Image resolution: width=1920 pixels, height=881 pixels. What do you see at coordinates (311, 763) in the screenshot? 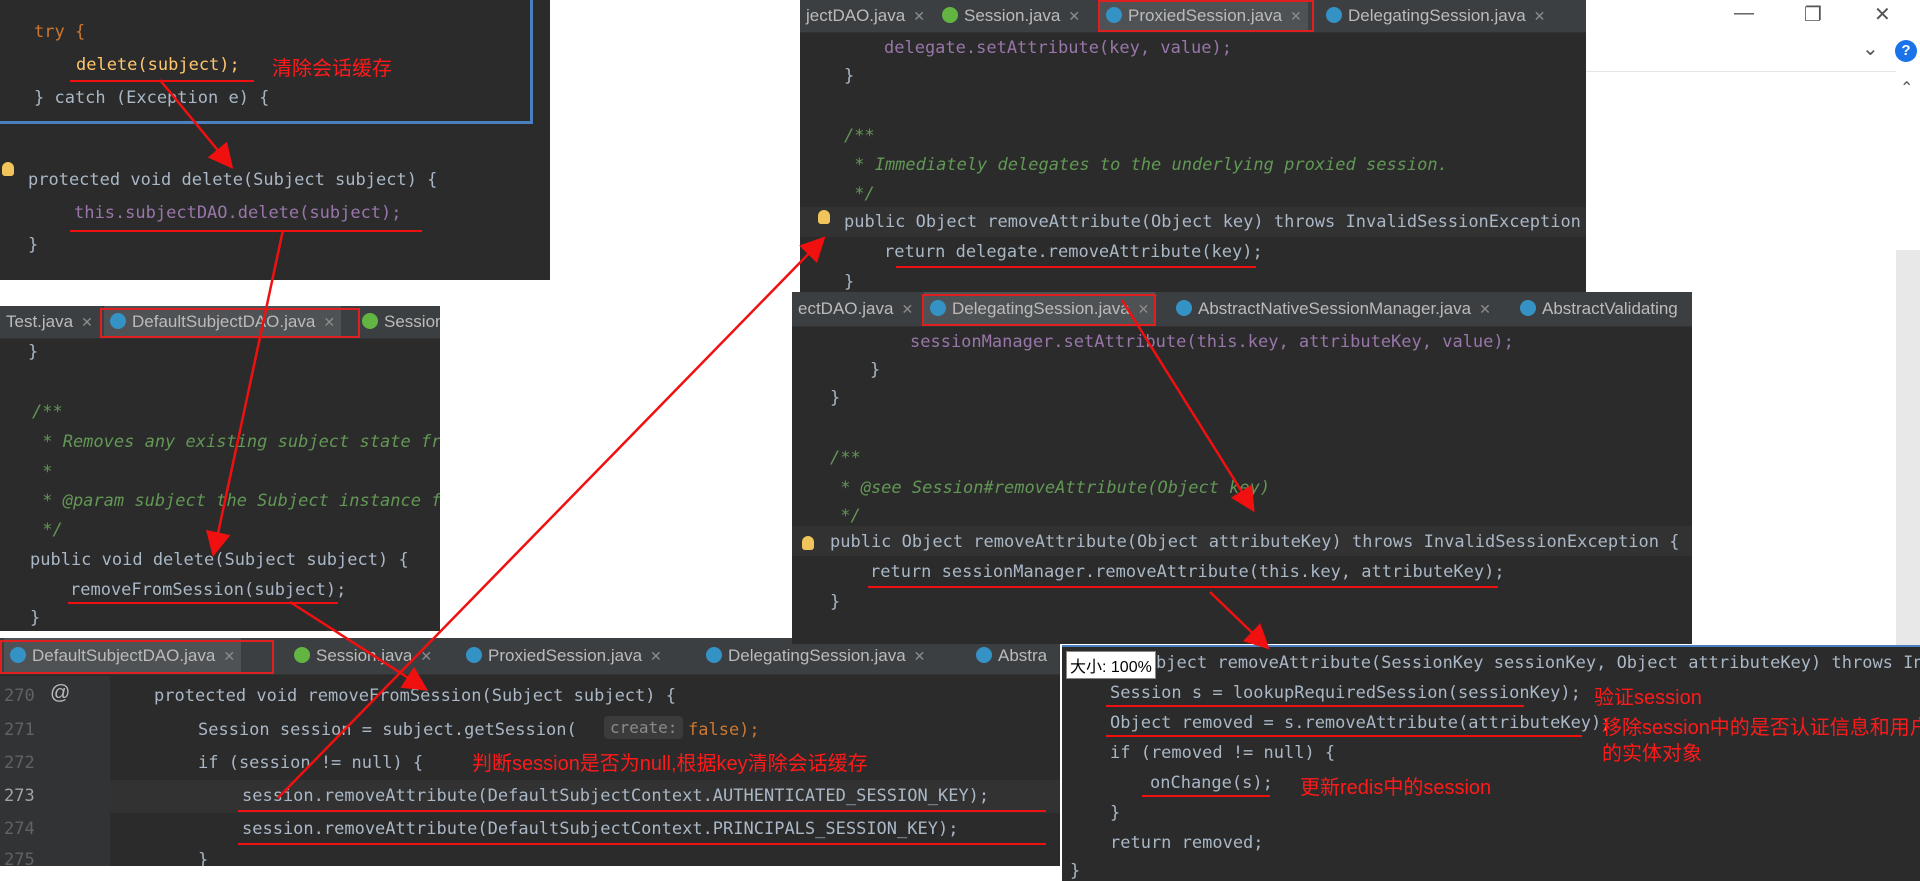
I see `code-line-if-null: if (session != null) {` at bounding box center [311, 763].